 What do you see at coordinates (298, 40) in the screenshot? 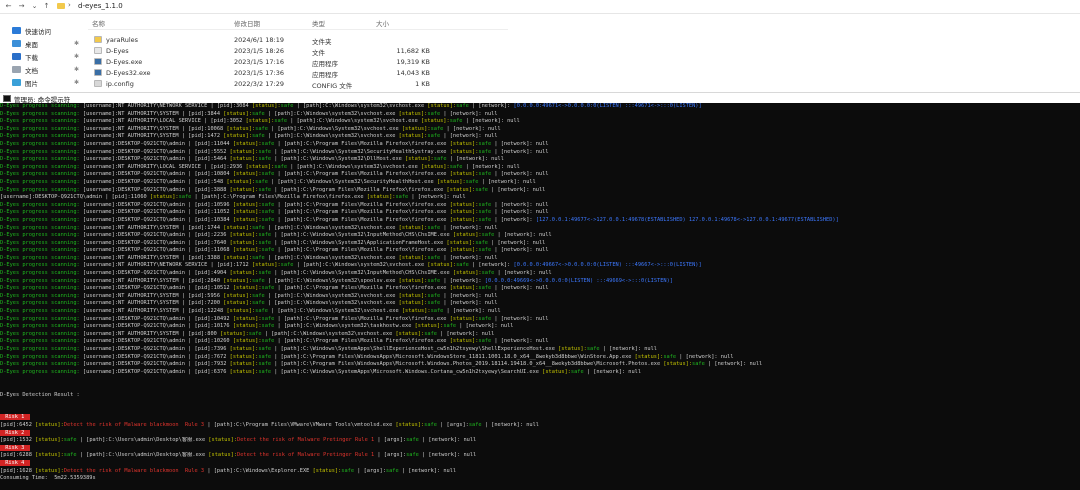
I see `file-row: yaraRules 2024/6/1 18:19 文件夹` at bounding box center [298, 40].